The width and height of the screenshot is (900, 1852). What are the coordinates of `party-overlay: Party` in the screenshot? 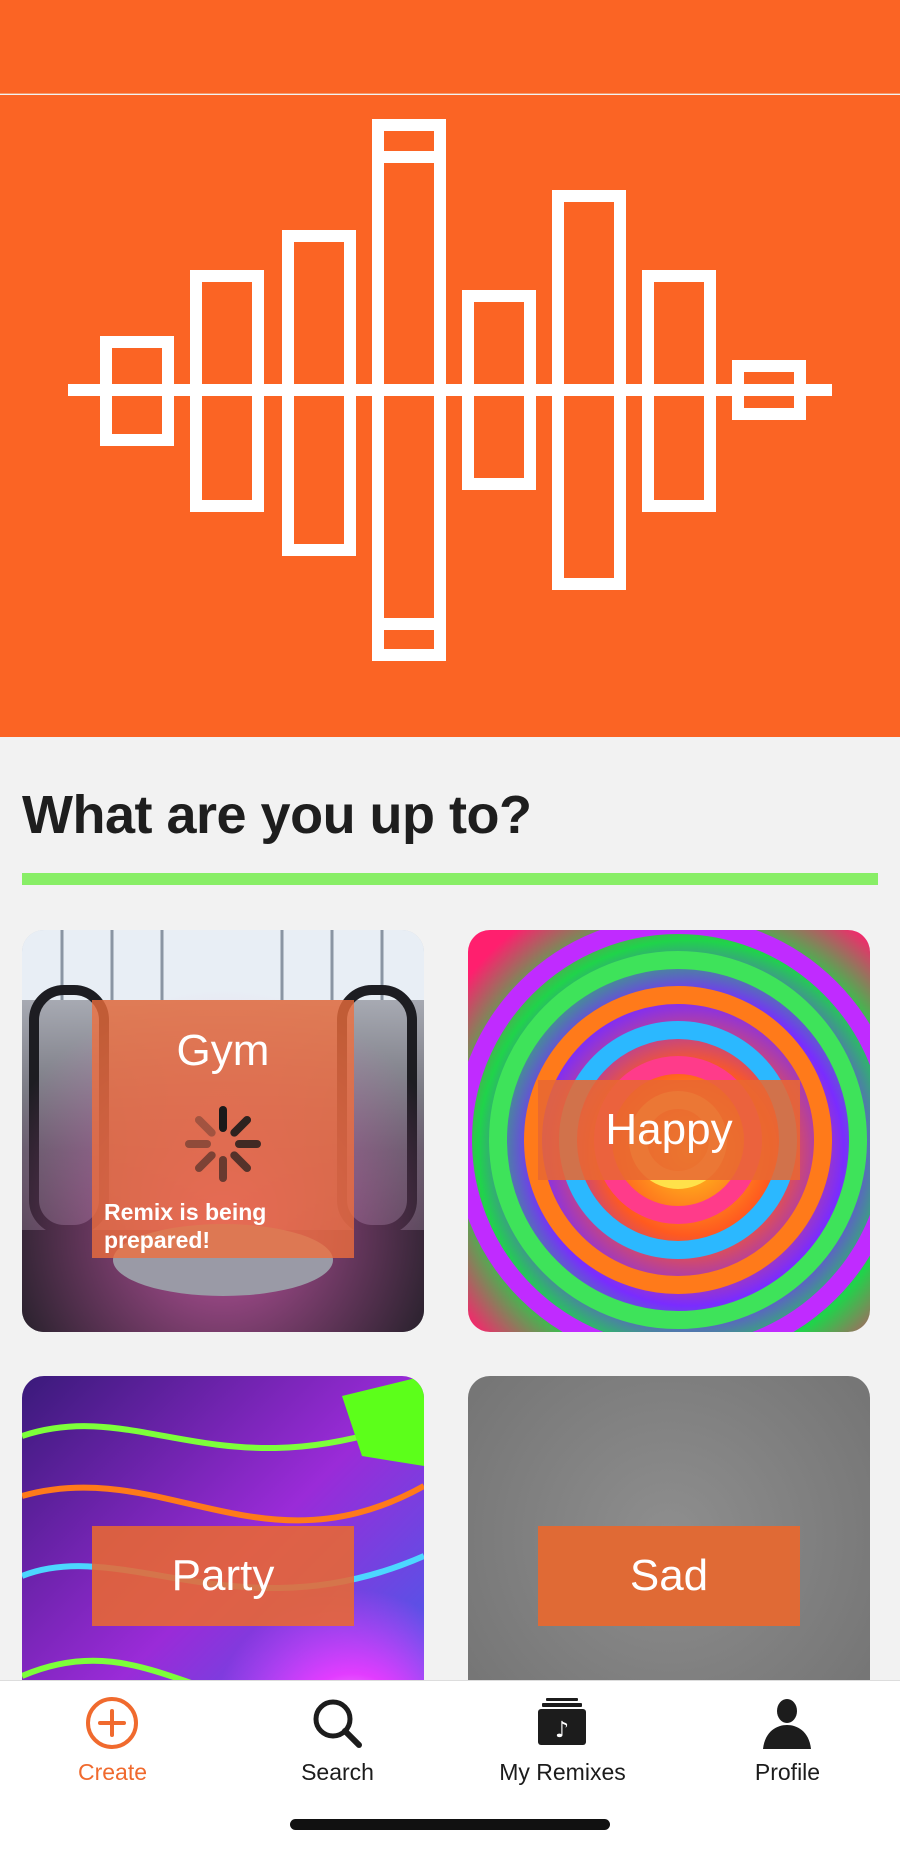 It's located at (223, 1576).